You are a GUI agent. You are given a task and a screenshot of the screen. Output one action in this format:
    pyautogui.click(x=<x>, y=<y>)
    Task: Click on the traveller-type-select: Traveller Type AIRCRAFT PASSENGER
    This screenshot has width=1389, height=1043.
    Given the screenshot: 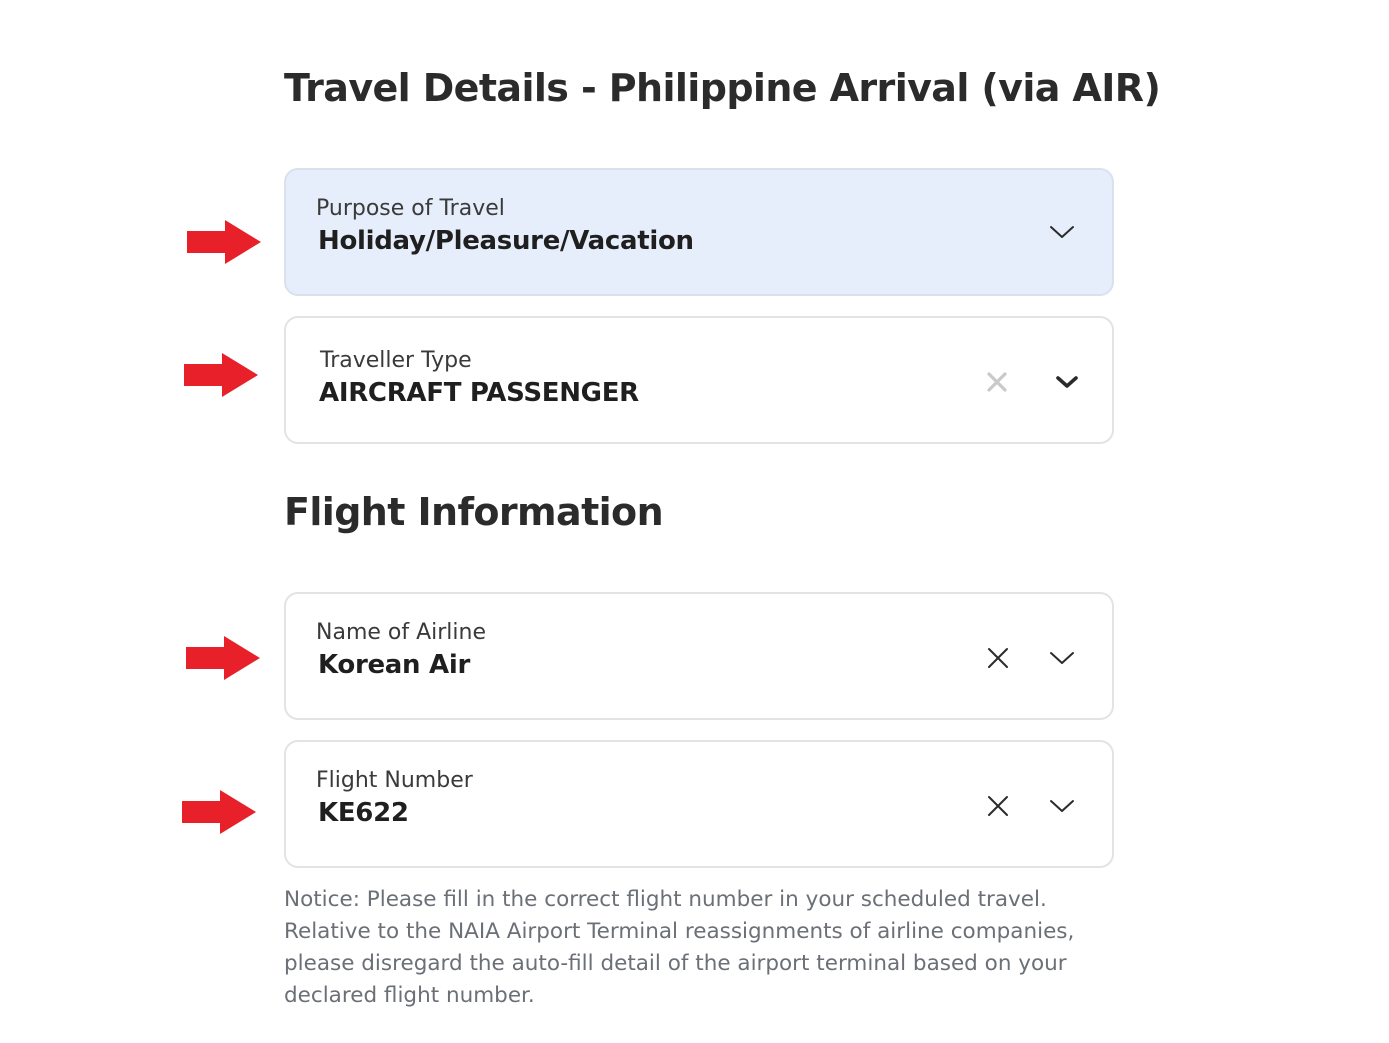 What is the action you would take?
    pyautogui.click(x=699, y=380)
    